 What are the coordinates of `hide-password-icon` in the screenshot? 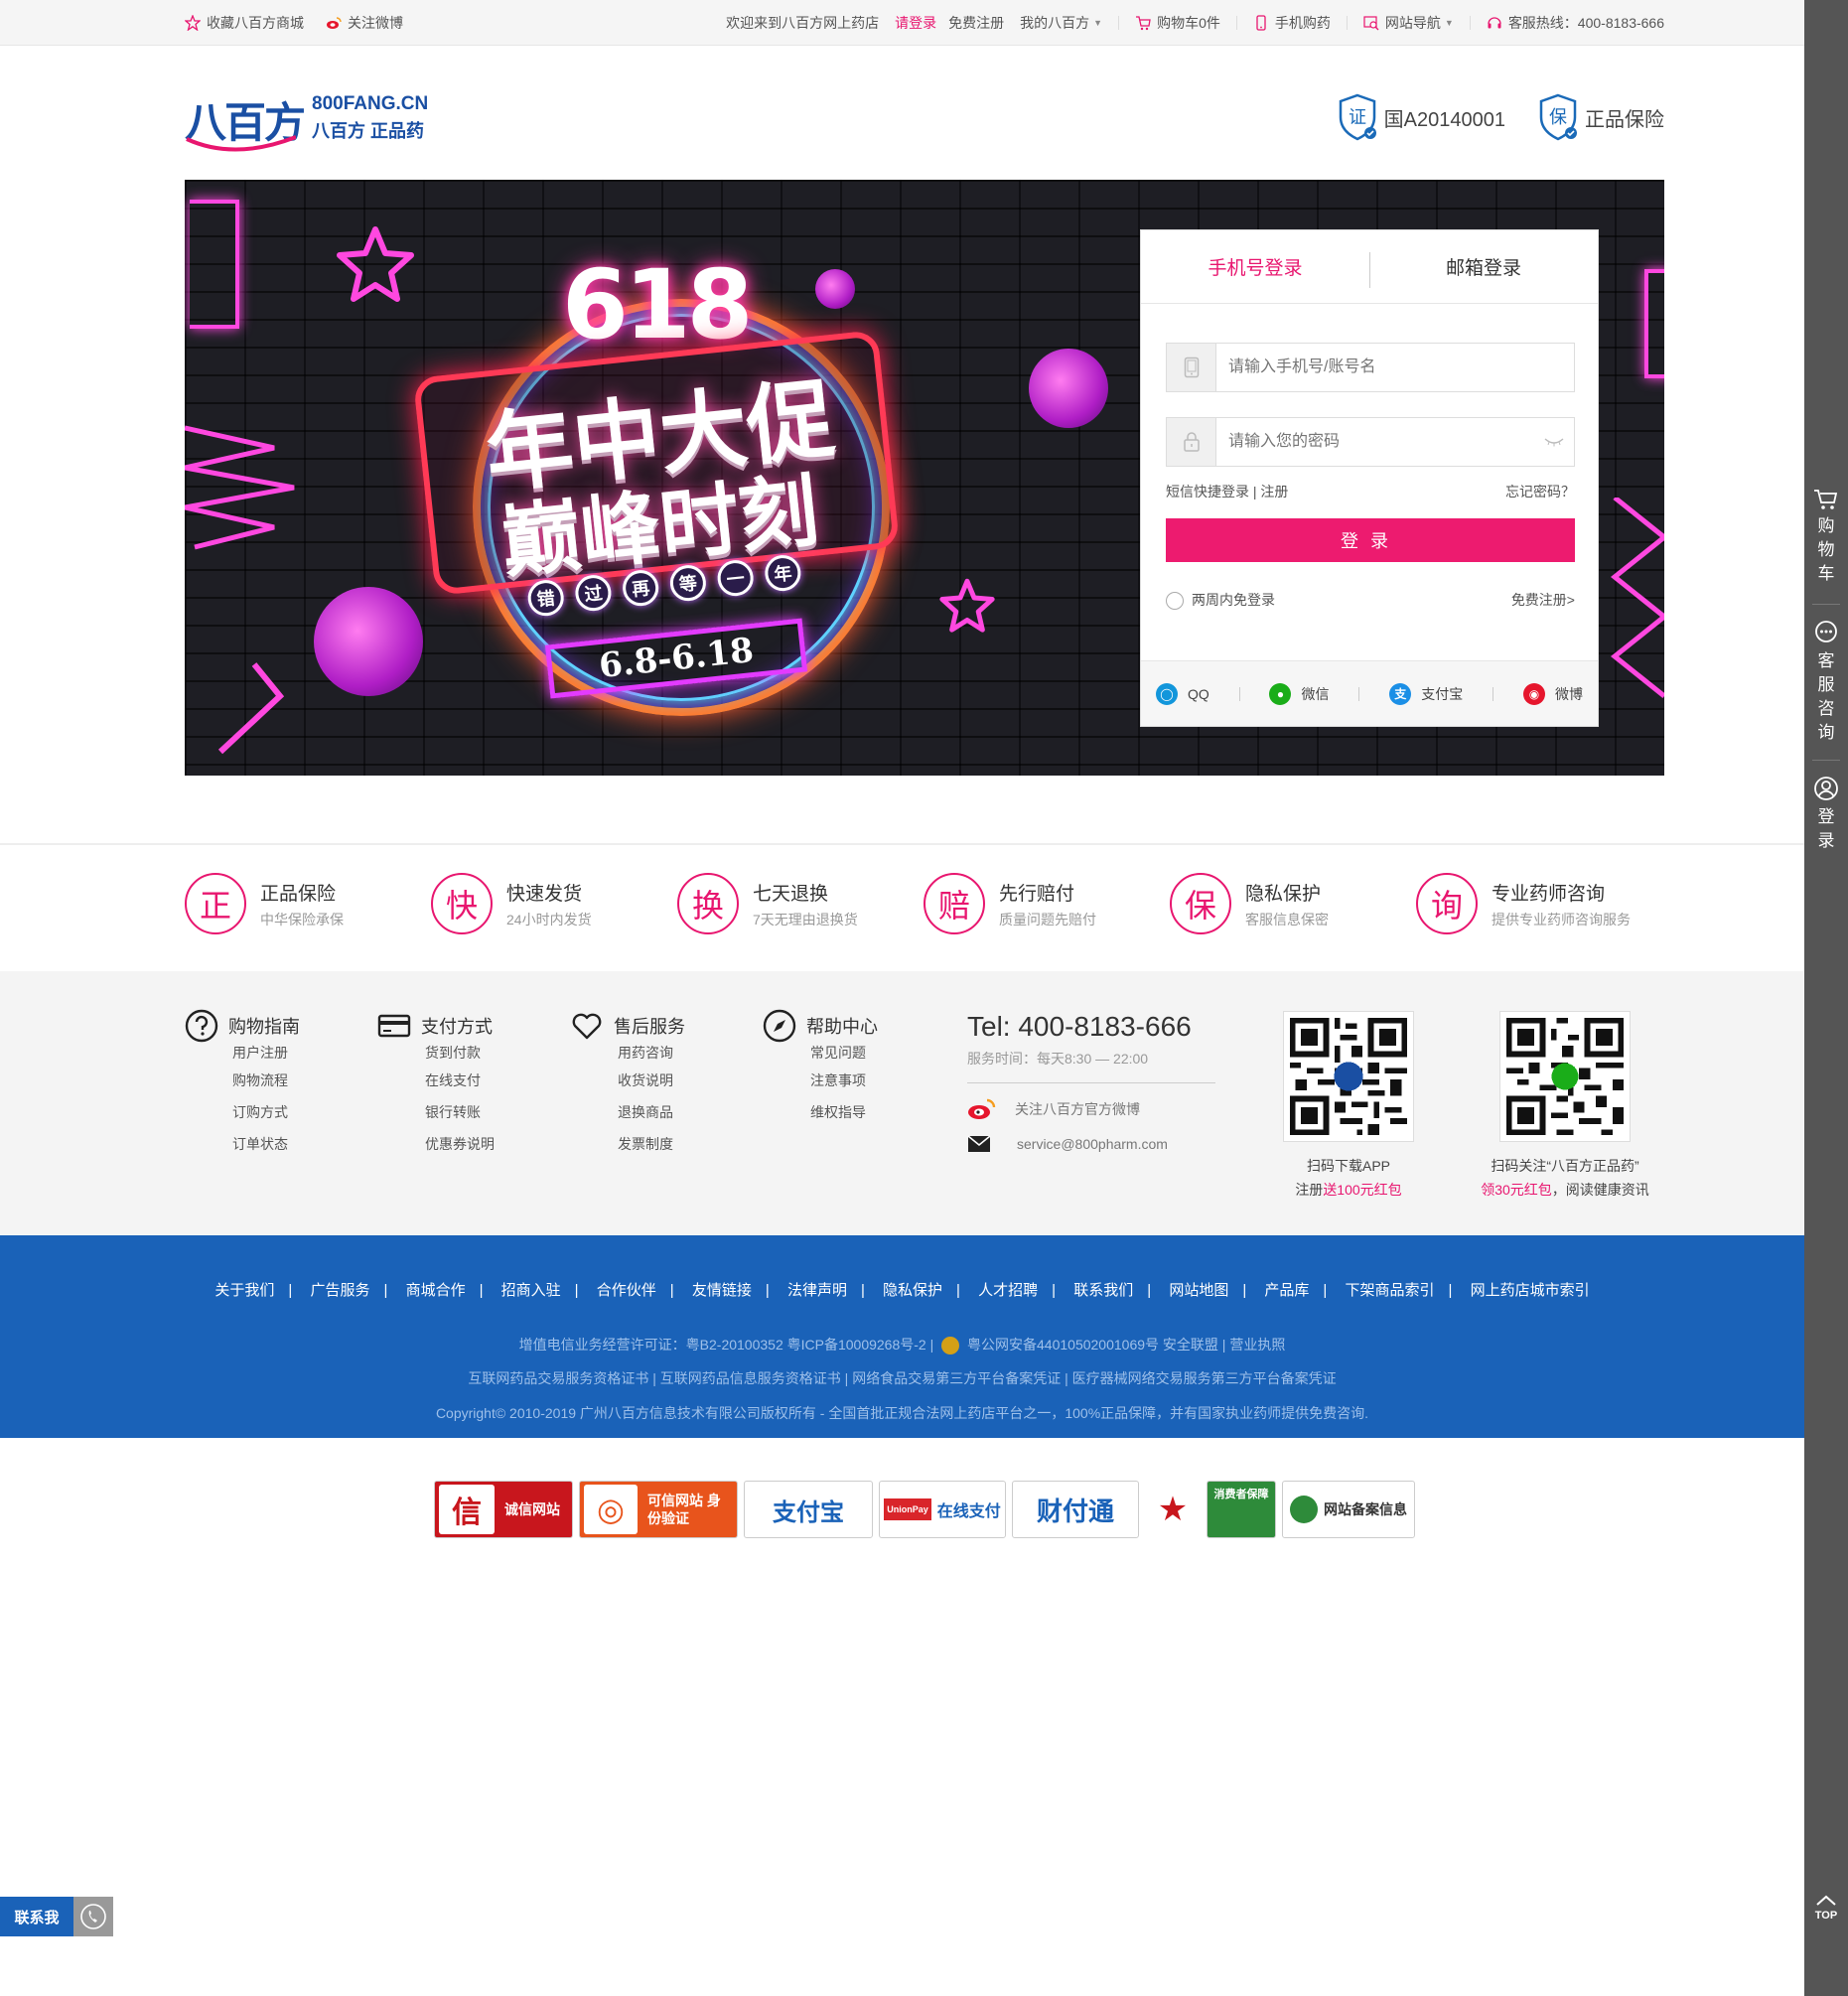 It's located at (1554, 442).